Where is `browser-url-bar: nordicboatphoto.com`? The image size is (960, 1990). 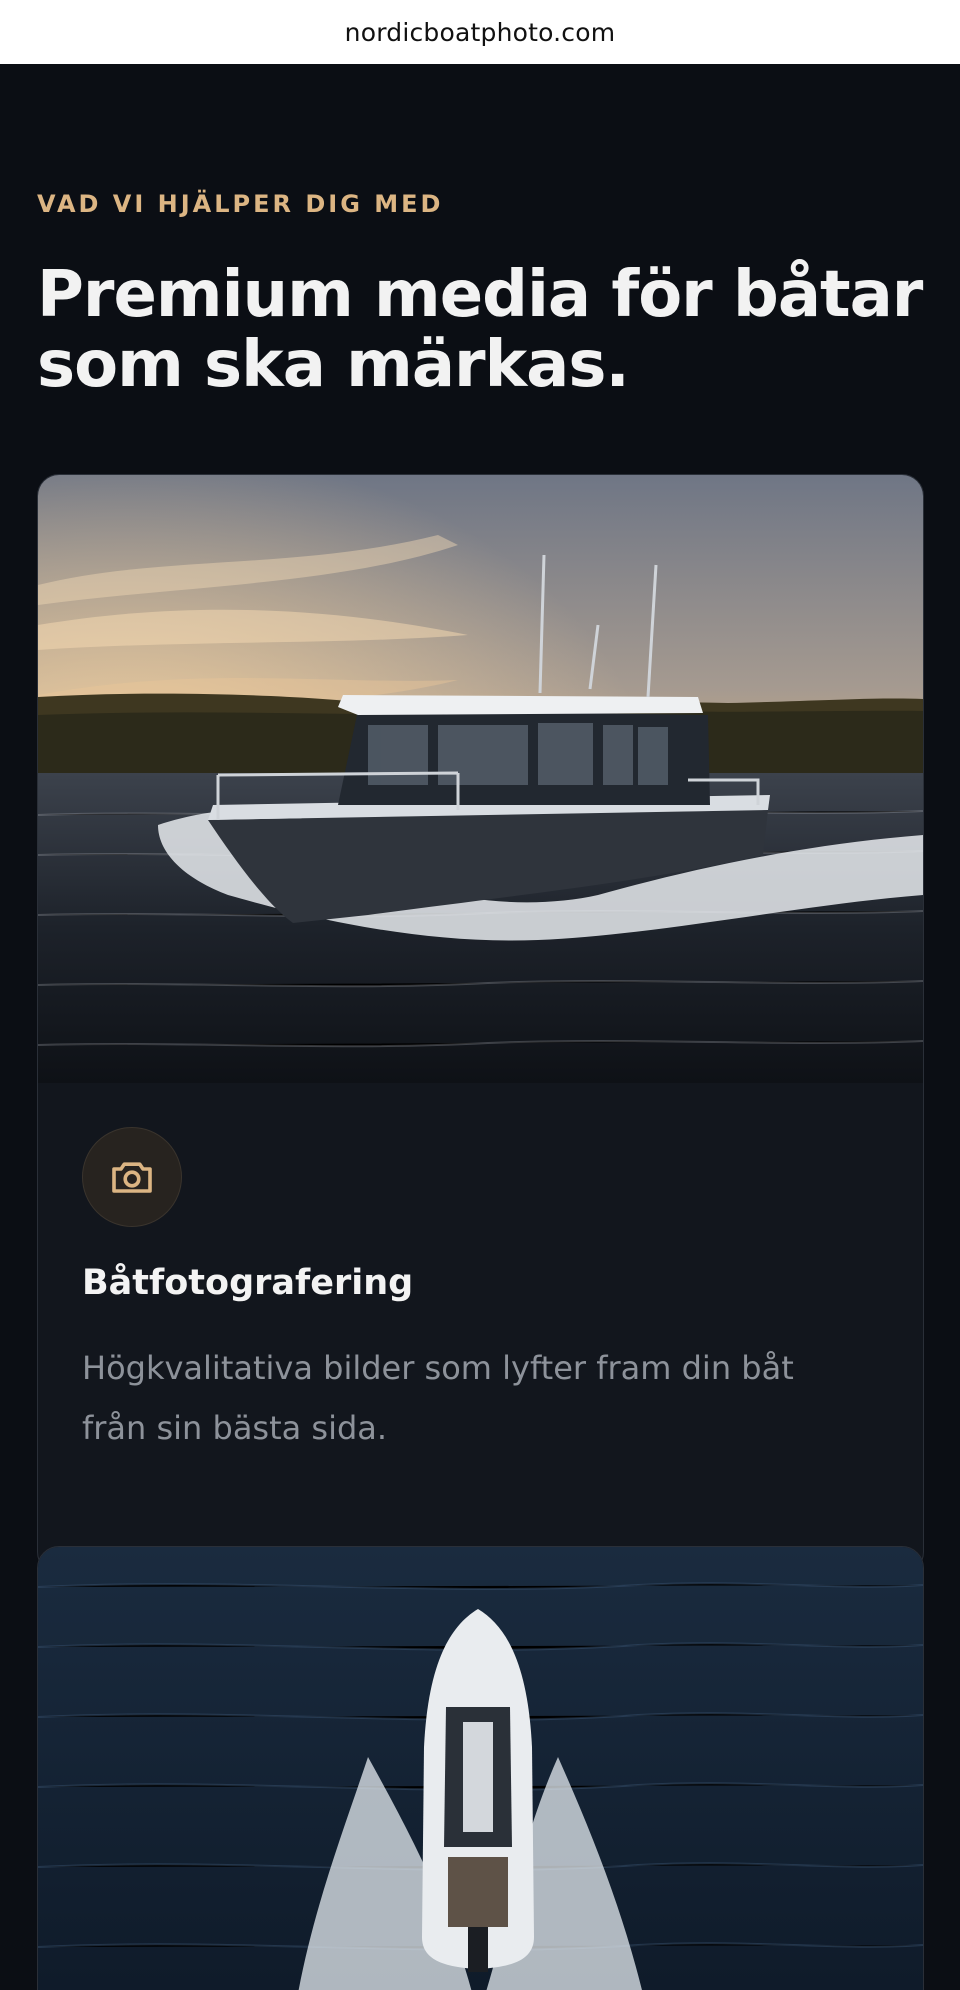 browser-url-bar: nordicboatphoto.com is located at coordinates (480, 32).